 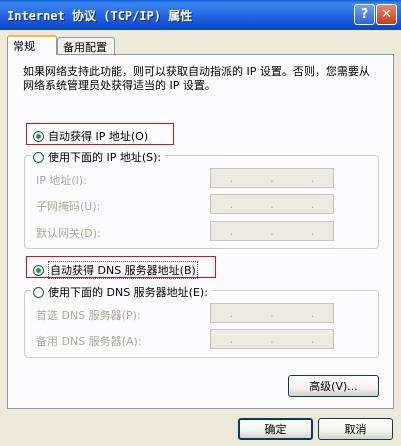 What do you see at coordinates (68, 206) in the screenshot?
I see `subnet-mask-label: 子网掩码(U):` at bounding box center [68, 206].